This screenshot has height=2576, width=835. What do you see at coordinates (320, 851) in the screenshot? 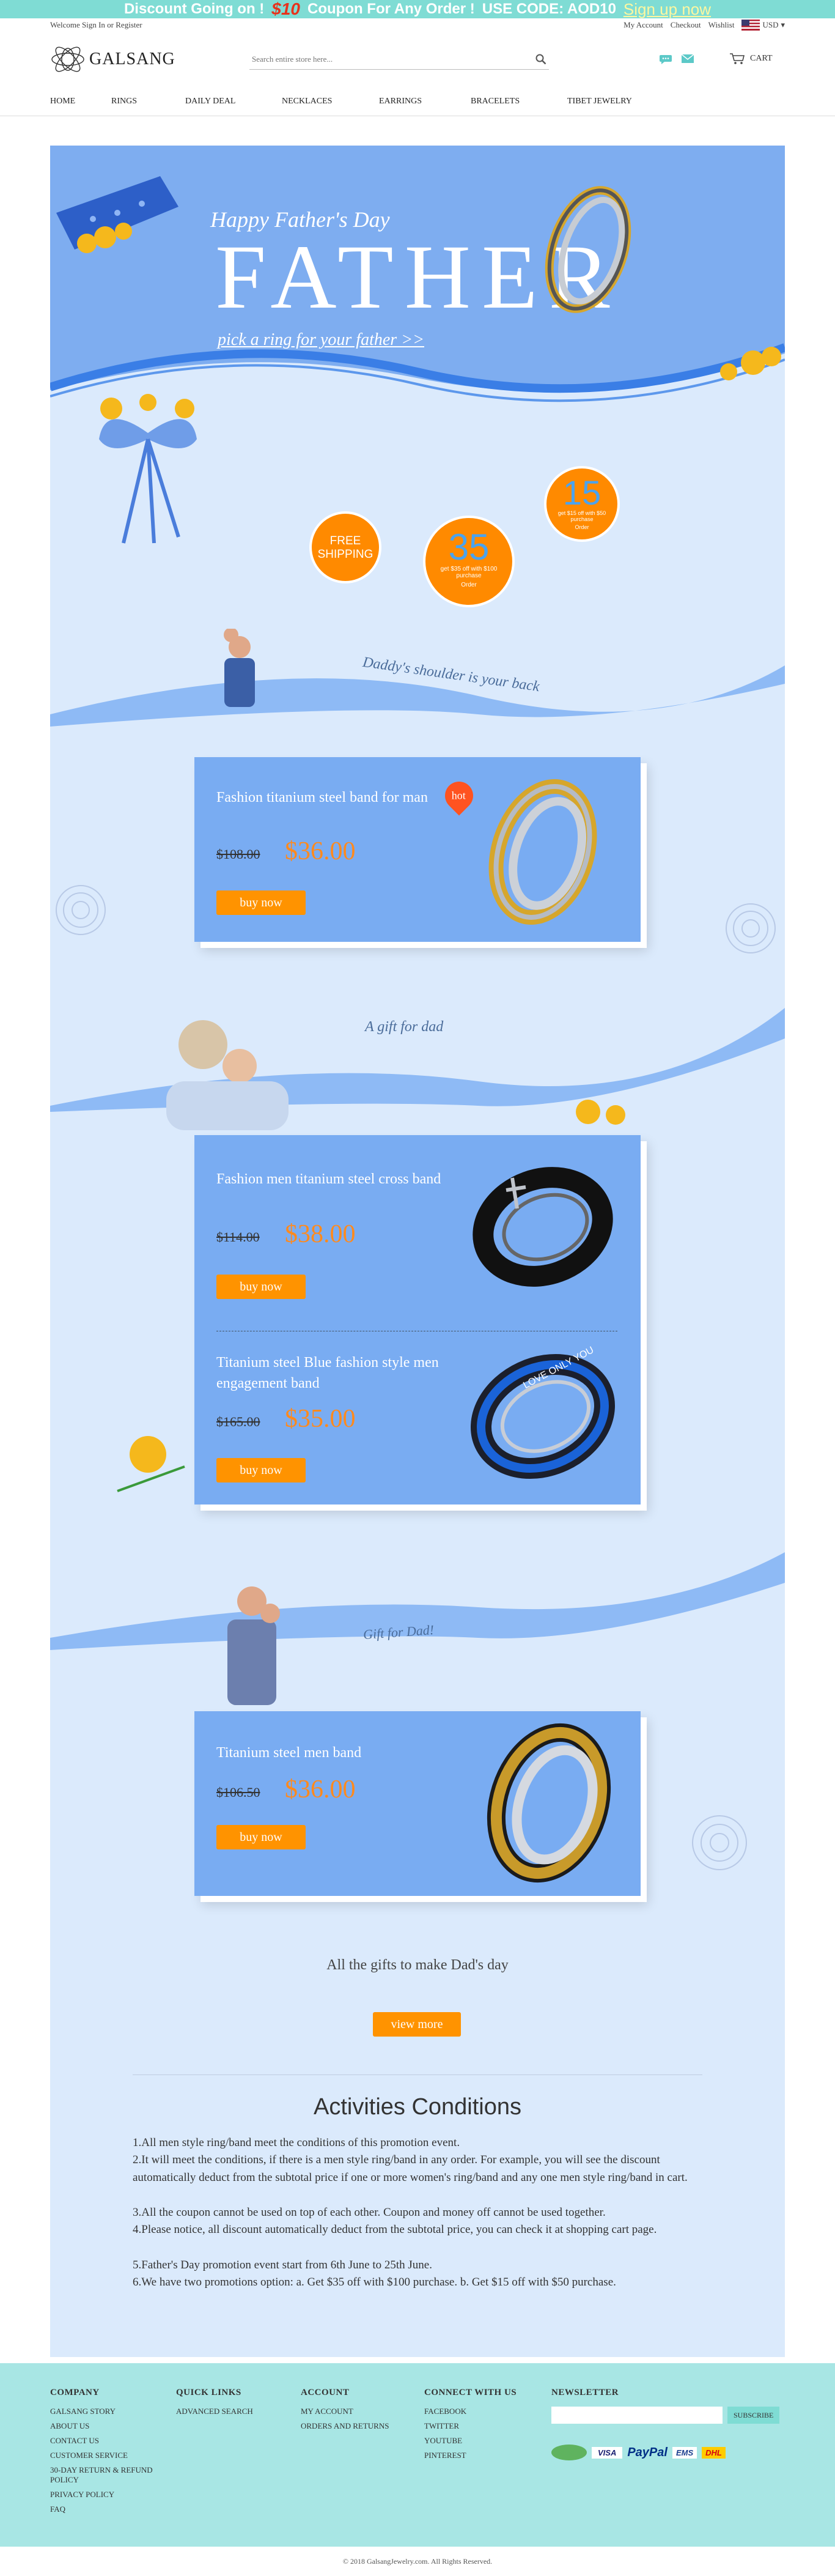
I see `sale-price: $36.00` at bounding box center [320, 851].